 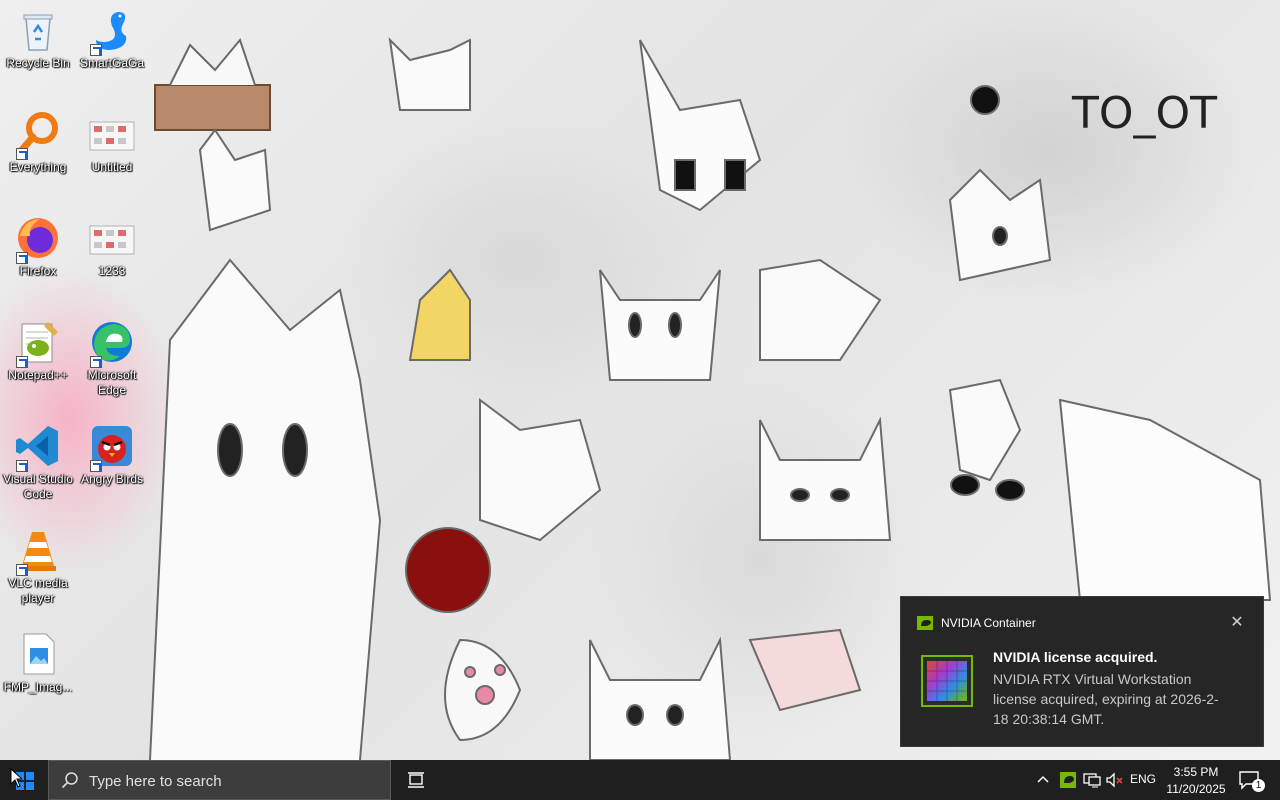 I want to click on desktop-icon-label: Angry Birds, so click(x=112, y=479).